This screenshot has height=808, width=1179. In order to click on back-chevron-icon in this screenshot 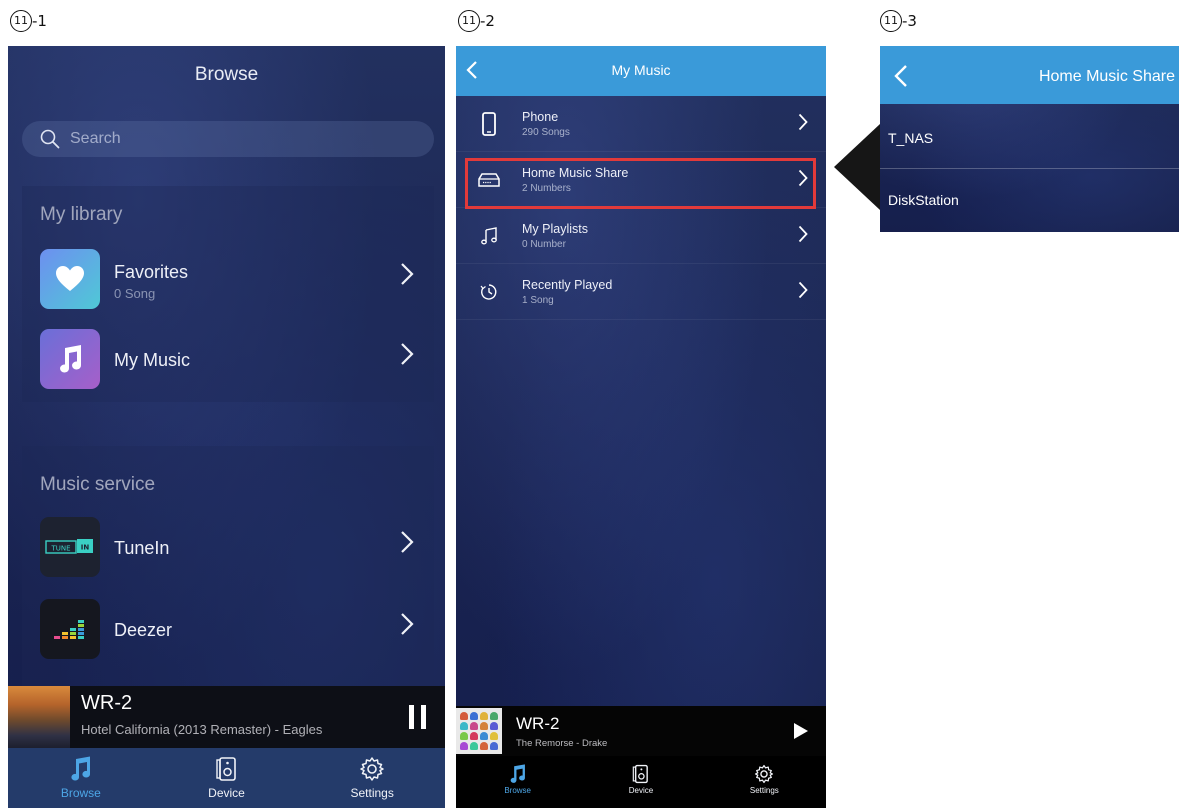, I will do `click(901, 76)`.